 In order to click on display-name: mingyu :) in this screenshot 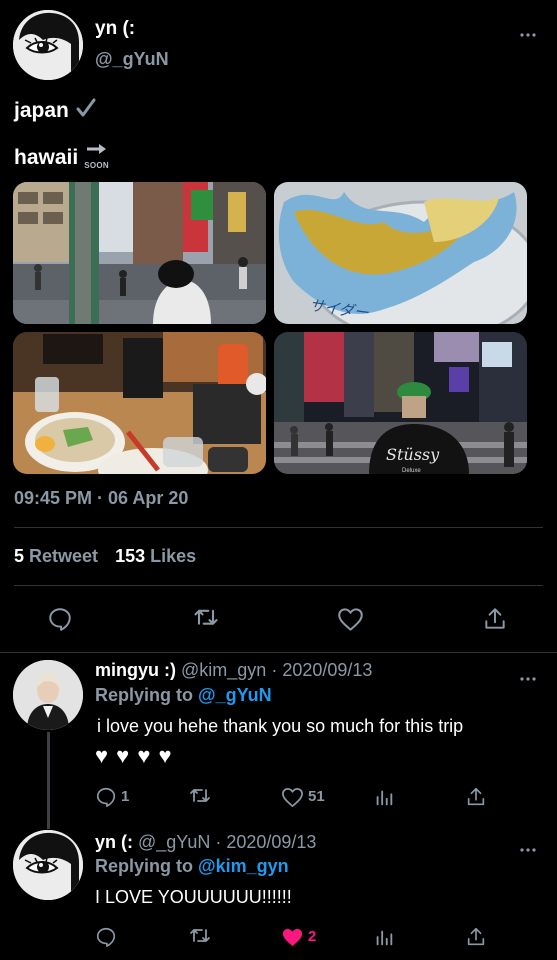, I will do `click(135, 670)`.